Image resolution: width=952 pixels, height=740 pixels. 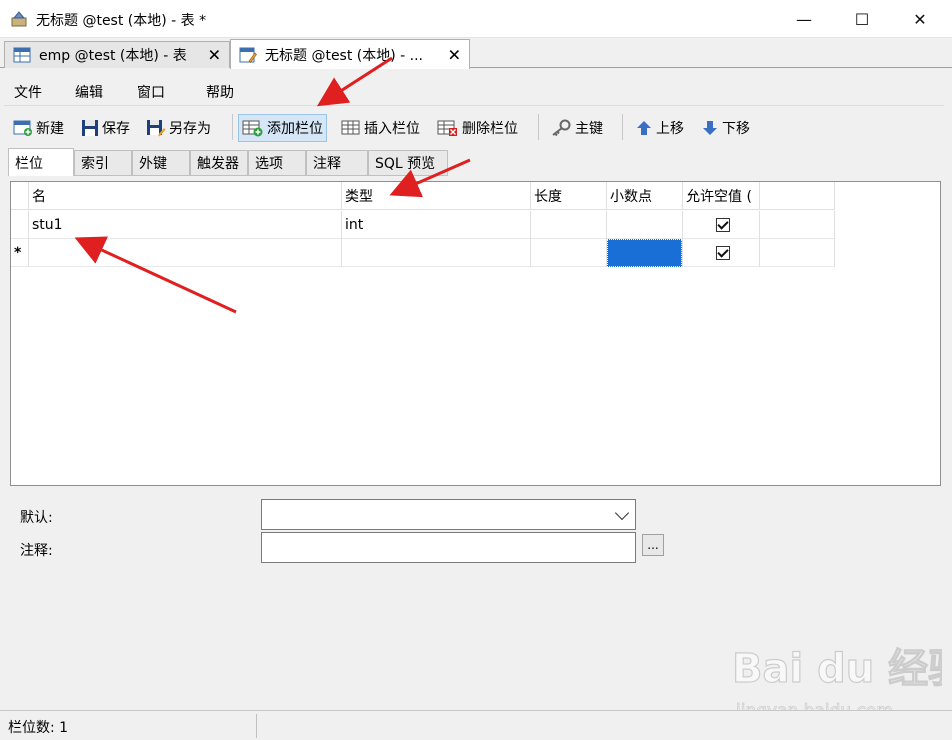 What do you see at coordinates (474, 90) in the screenshot?
I see `menu-bar: 文件 编辑 窗口 帮助` at bounding box center [474, 90].